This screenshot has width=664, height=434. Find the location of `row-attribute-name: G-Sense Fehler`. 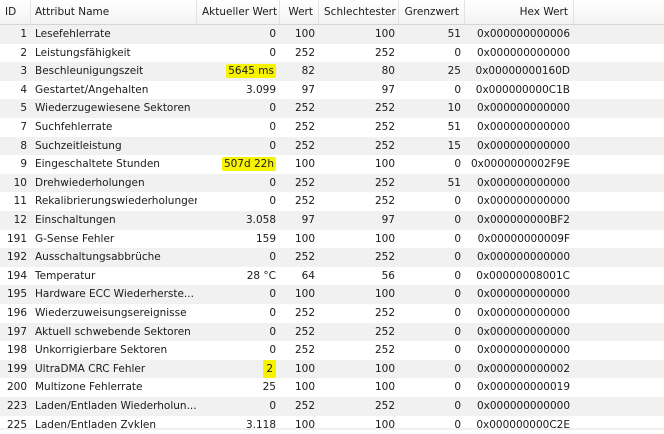

row-attribute-name: G-Sense Fehler is located at coordinates (75, 238).